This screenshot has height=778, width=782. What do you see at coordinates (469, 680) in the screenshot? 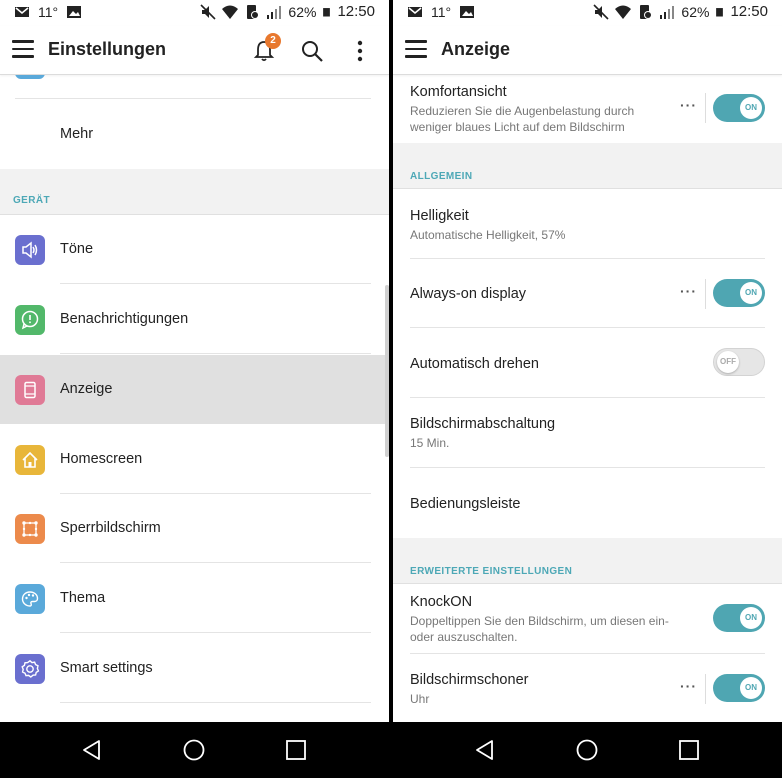
I see `setting-title: Bildschirmschoner` at bounding box center [469, 680].